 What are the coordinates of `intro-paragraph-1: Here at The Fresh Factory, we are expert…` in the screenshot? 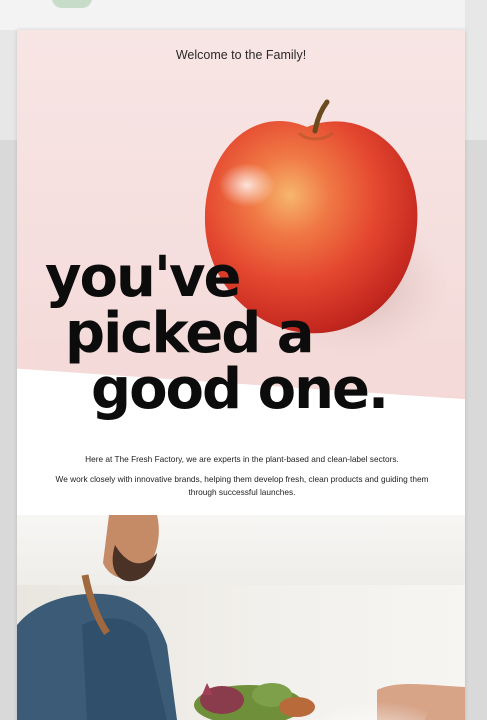 It's located at (242, 459).